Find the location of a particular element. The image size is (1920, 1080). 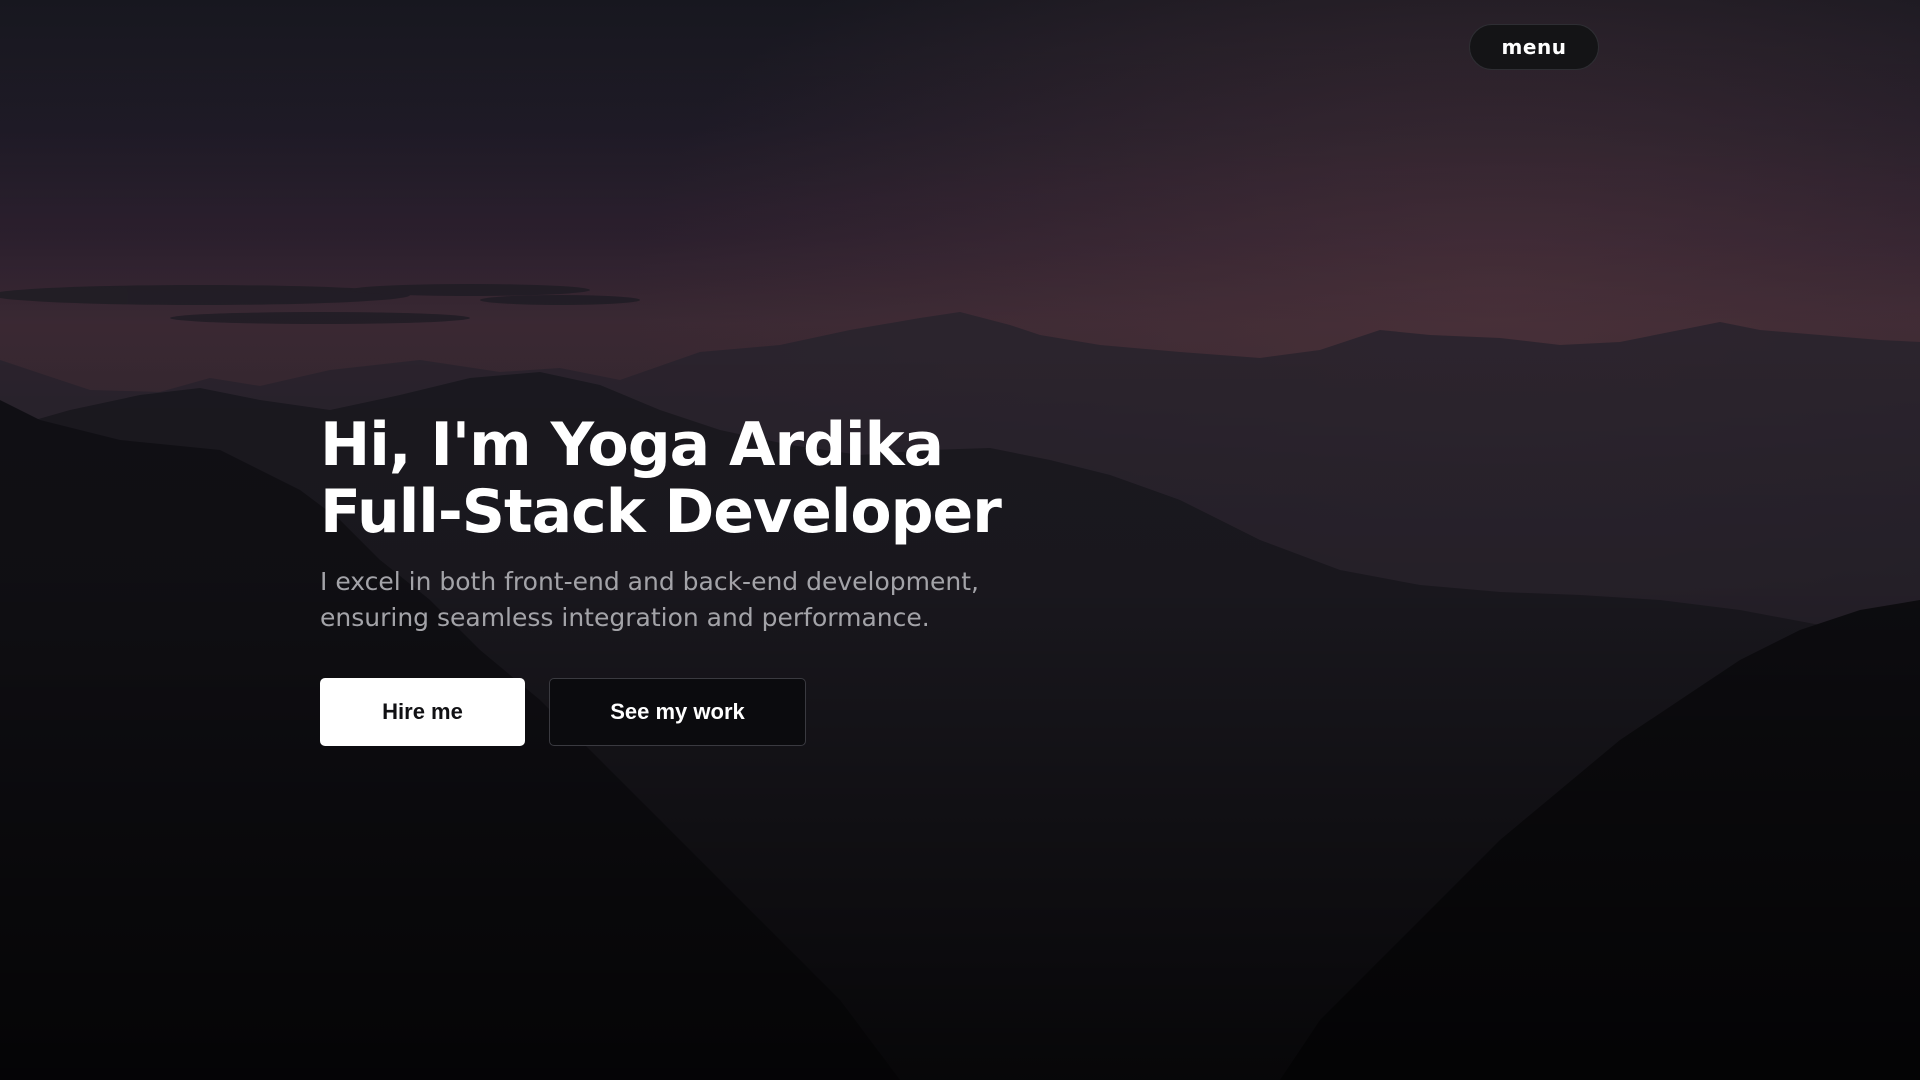

hero-actions: Hire me See my work is located at coordinates (770, 712).